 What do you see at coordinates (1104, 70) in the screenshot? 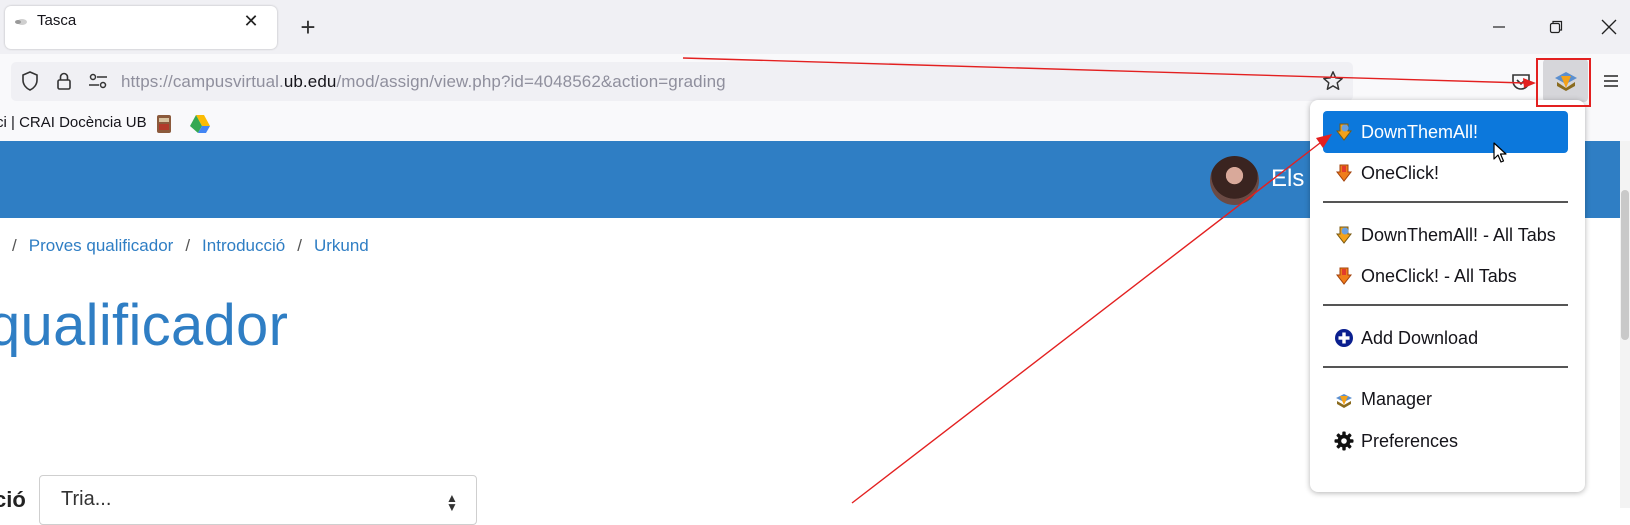
I see `annotation-arrow-top` at bounding box center [1104, 70].